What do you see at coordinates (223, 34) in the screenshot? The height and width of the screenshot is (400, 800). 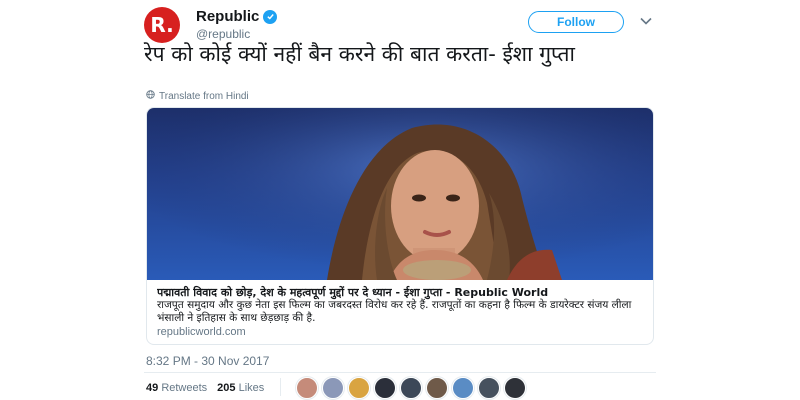 I see `account-handle: @republic` at bounding box center [223, 34].